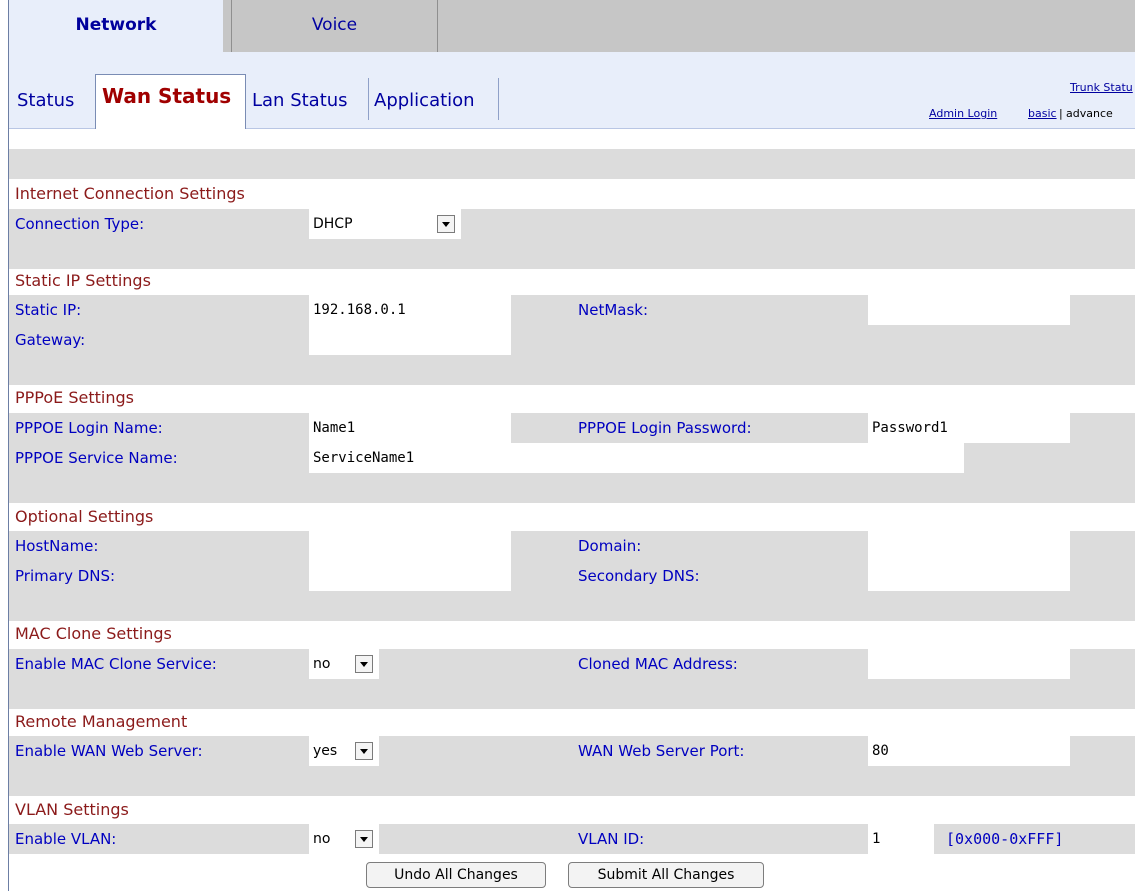 The height and width of the screenshot is (891, 1135). What do you see at coordinates (410, 310) in the screenshot?
I see `static-ip-input: 192.168.0.1` at bounding box center [410, 310].